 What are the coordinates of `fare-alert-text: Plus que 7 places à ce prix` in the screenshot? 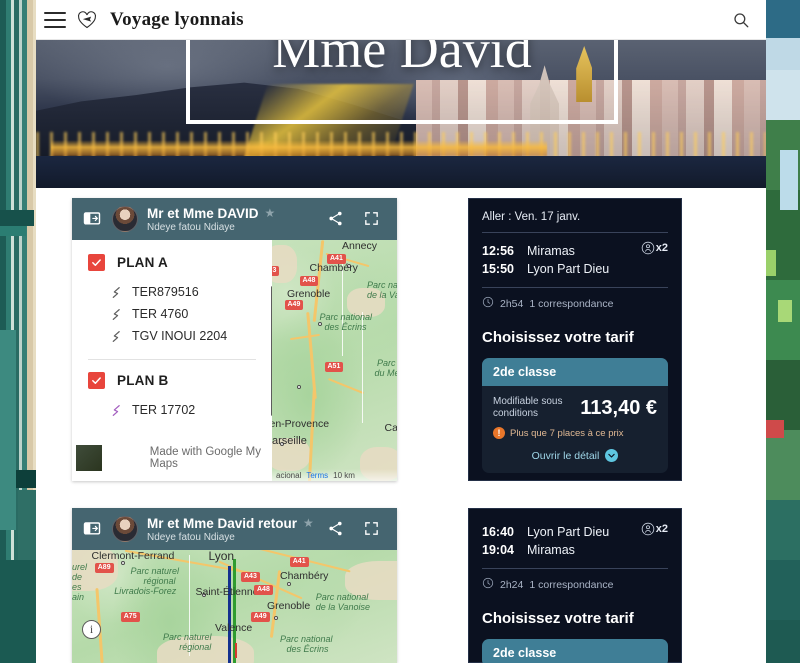 It's located at (567, 433).